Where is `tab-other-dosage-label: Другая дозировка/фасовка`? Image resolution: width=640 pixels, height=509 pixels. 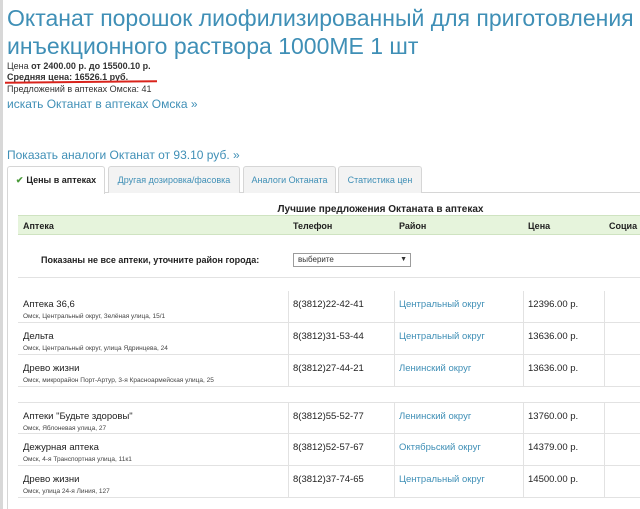 tab-other-dosage-label: Другая дозировка/фасовка is located at coordinates (174, 180).